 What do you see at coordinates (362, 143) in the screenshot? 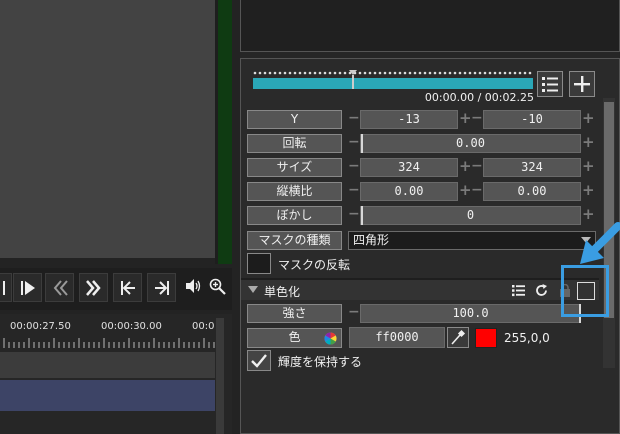
I see `rotation-slider-handle` at bounding box center [362, 143].